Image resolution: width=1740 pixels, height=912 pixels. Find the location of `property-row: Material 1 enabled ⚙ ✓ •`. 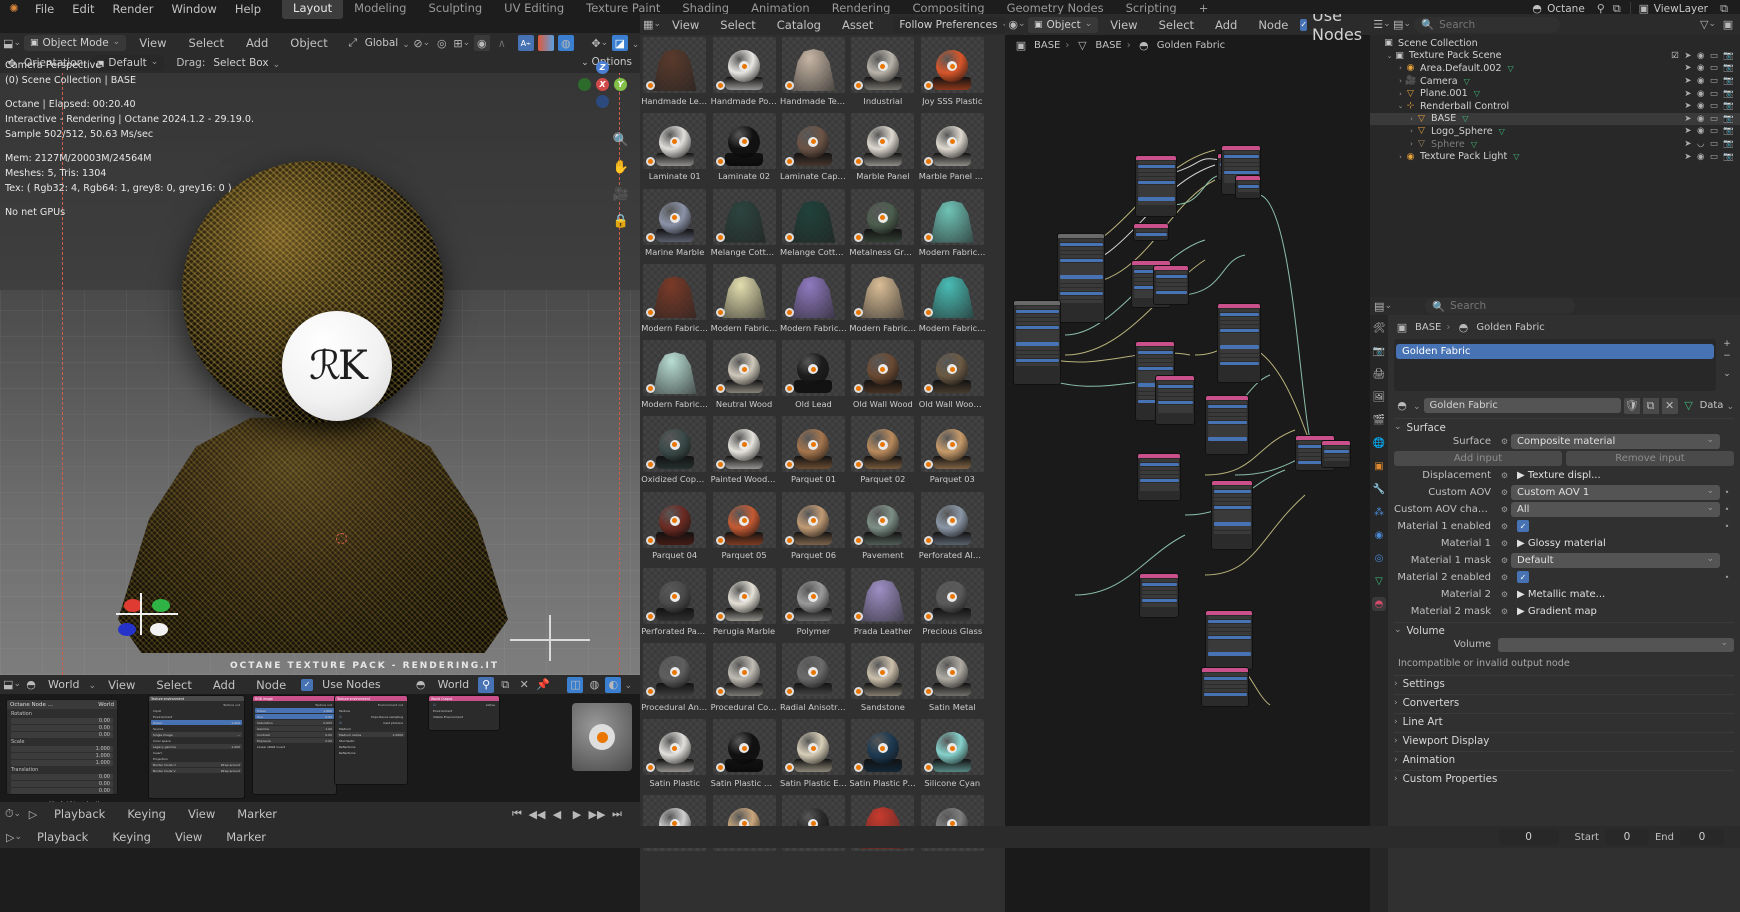

property-row: Material 1 enabled ⚙ ✓ • is located at coordinates (1564, 526).